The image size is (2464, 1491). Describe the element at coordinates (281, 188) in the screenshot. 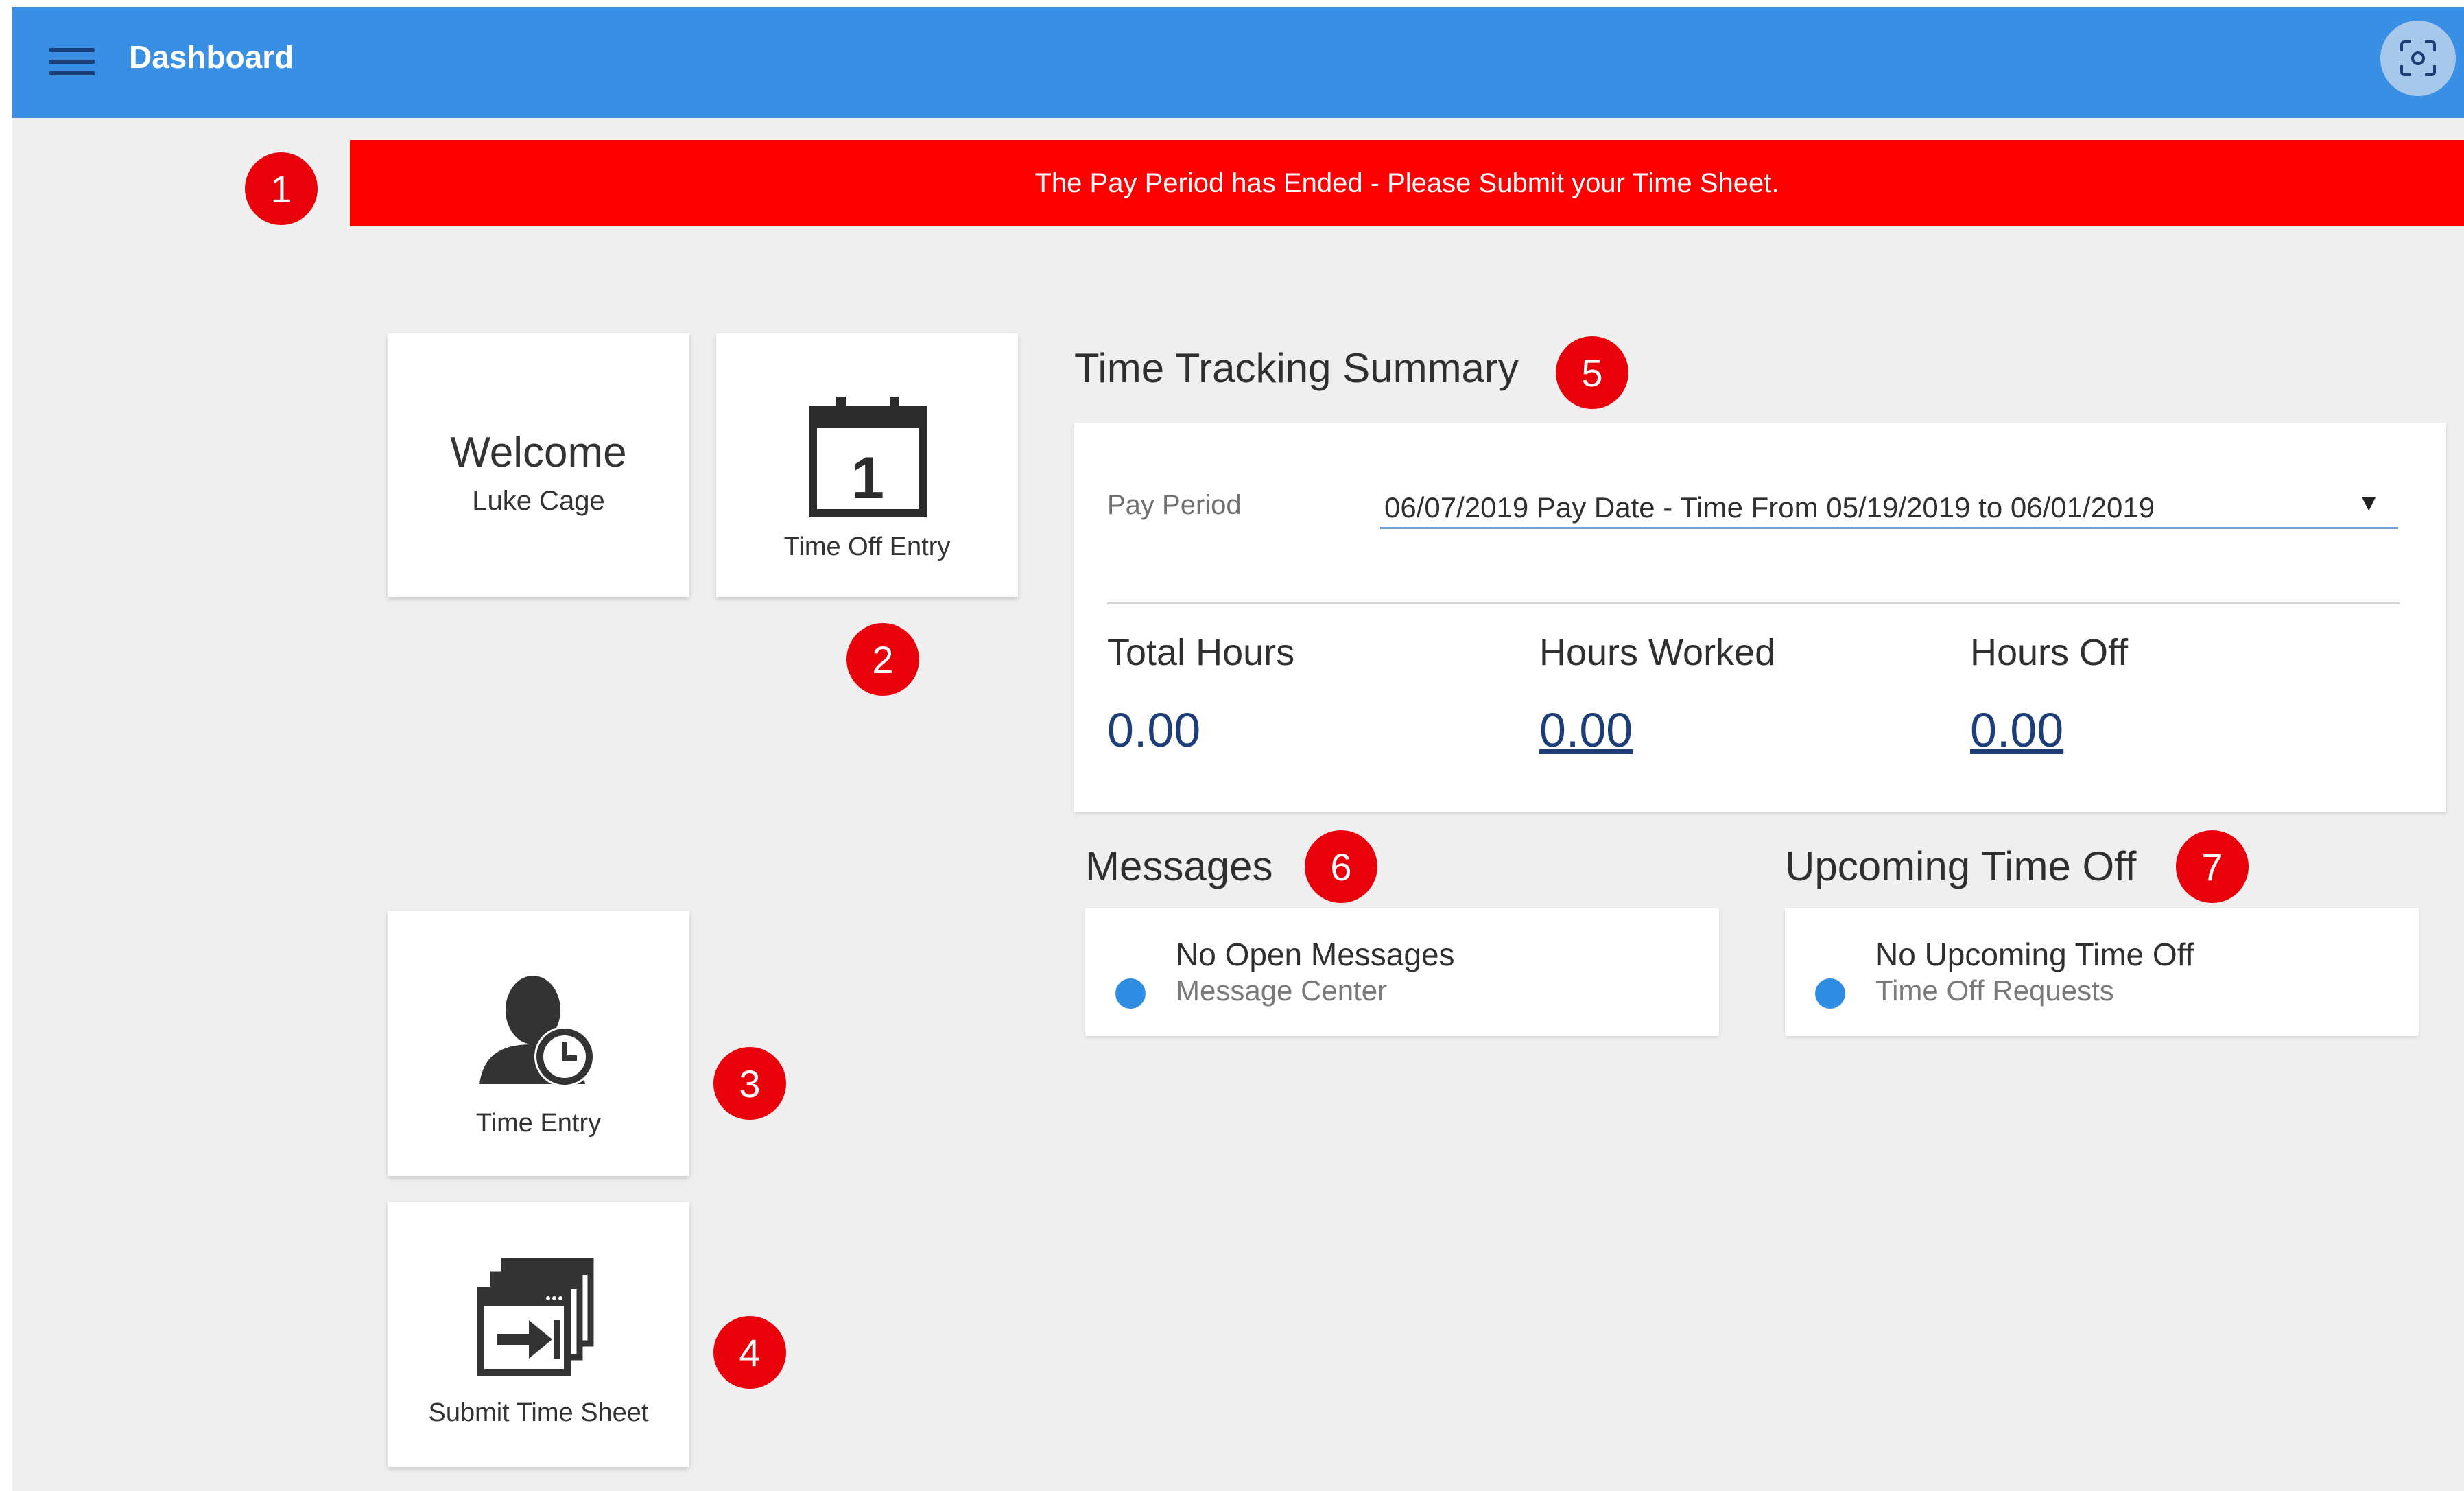

I see `callout-badge-1: 1` at that location.